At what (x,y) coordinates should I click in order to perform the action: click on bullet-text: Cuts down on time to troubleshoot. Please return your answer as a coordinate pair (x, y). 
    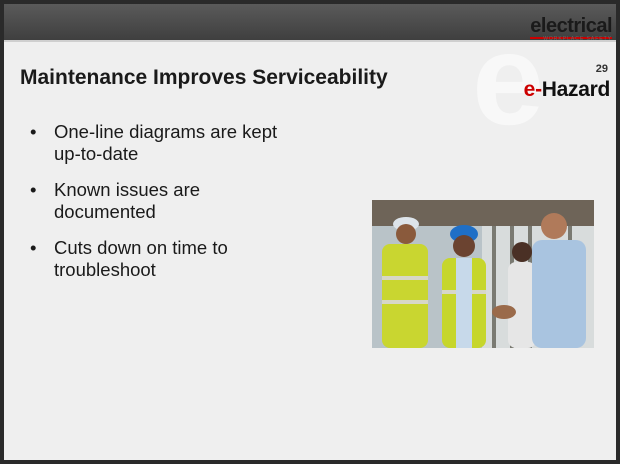
    Looking at the image, I should click on (141, 258).